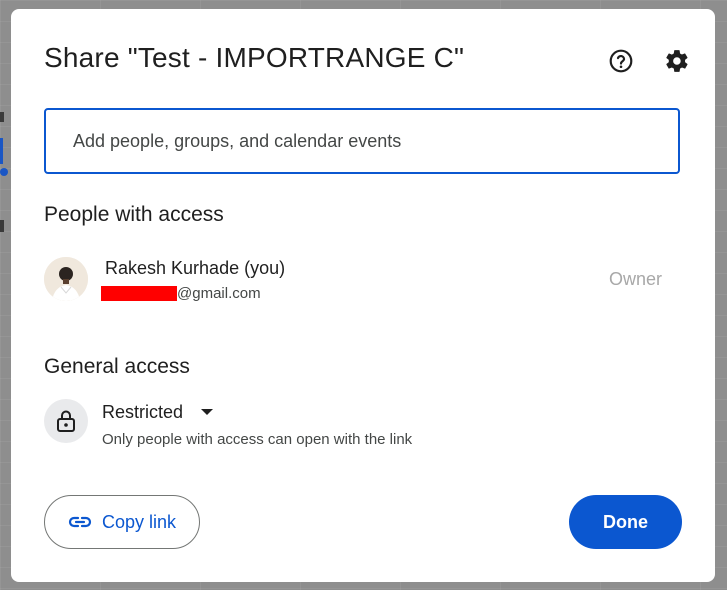  What do you see at coordinates (195, 268) in the screenshot?
I see `person-name: Rakesh Kurhade (you)` at bounding box center [195, 268].